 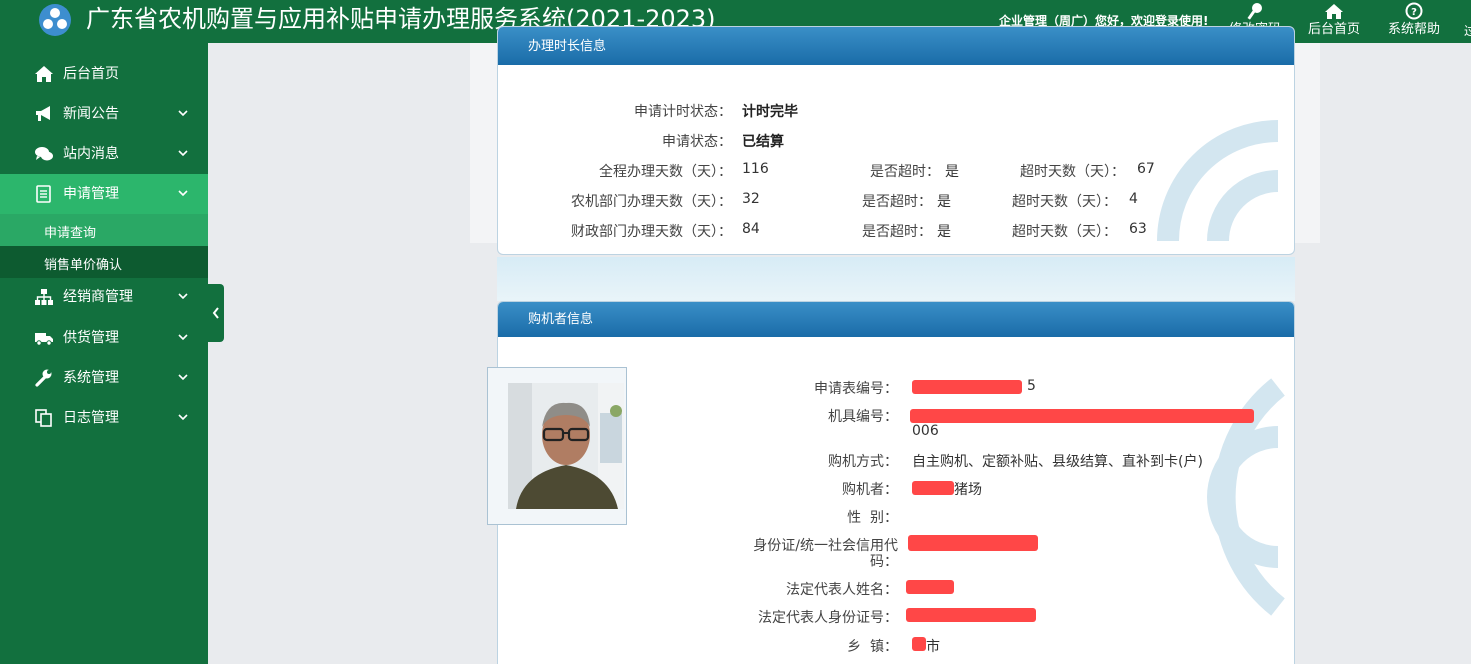 I want to click on form-no-label: 申请表编号：, so click(x=856, y=389).